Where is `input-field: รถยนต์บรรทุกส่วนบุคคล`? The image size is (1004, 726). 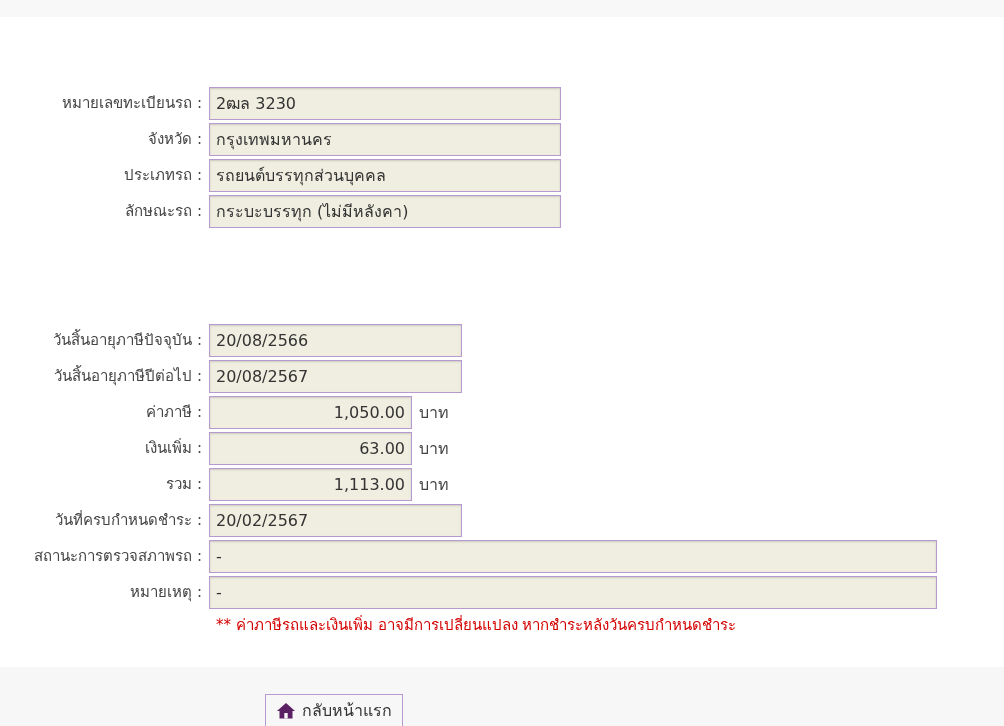 input-field: รถยนต์บรรทุกส่วนบุคคล is located at coordinates (385, 175).